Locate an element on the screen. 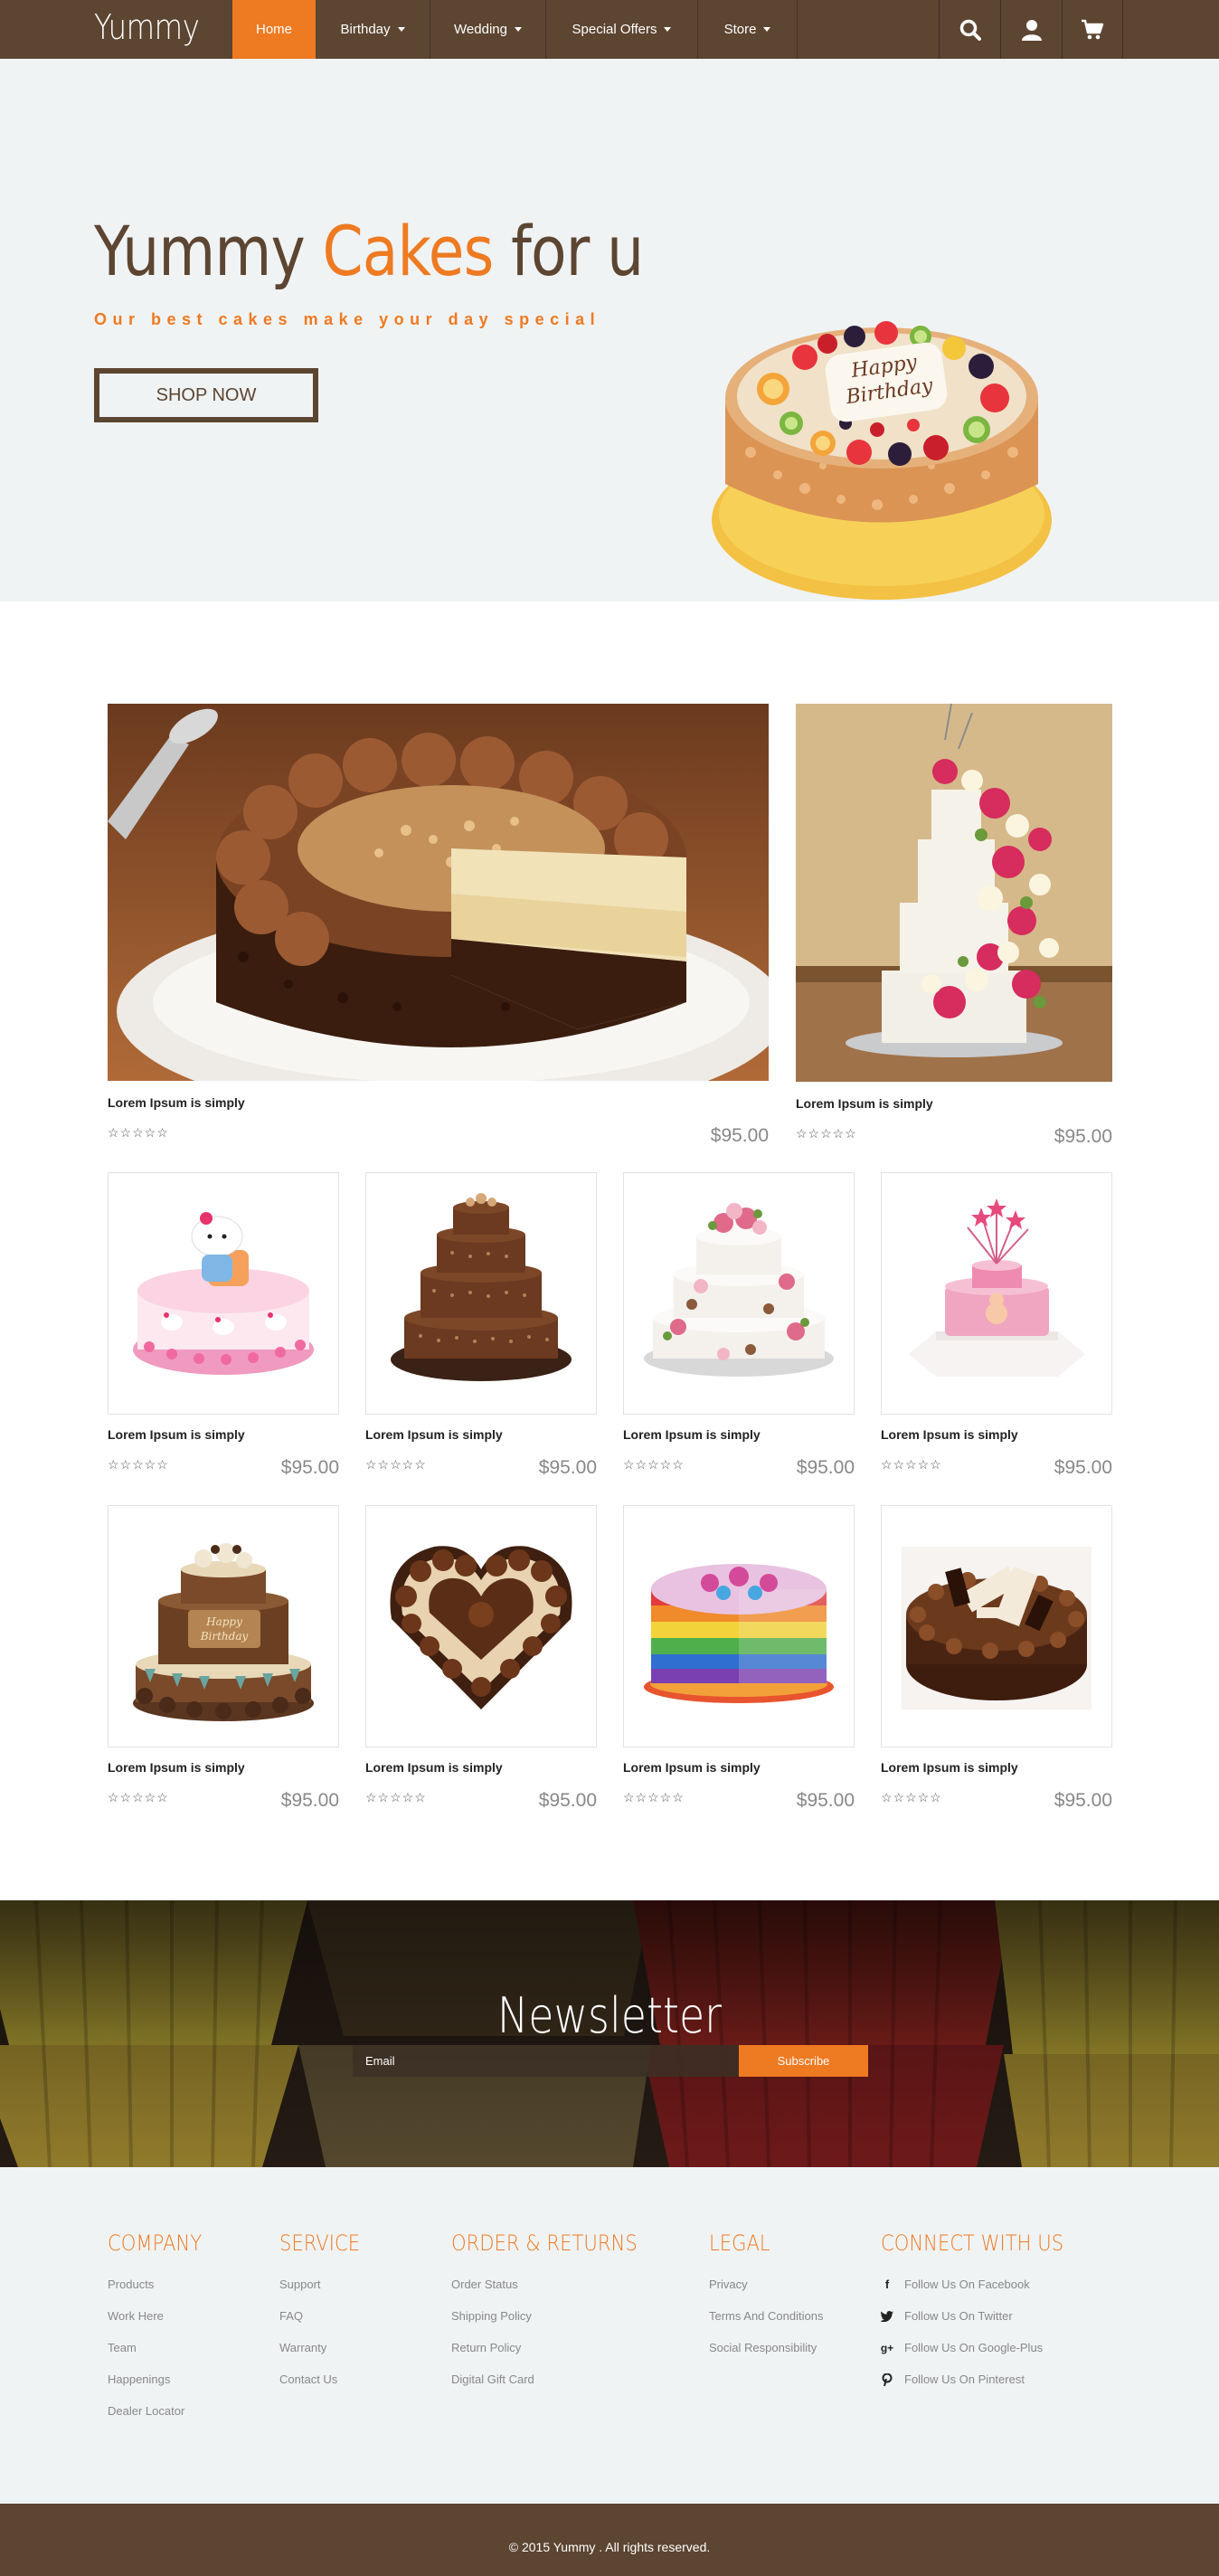 The image size is (1219, 2576). nav-label: Home is located at coordinates (273, 30).